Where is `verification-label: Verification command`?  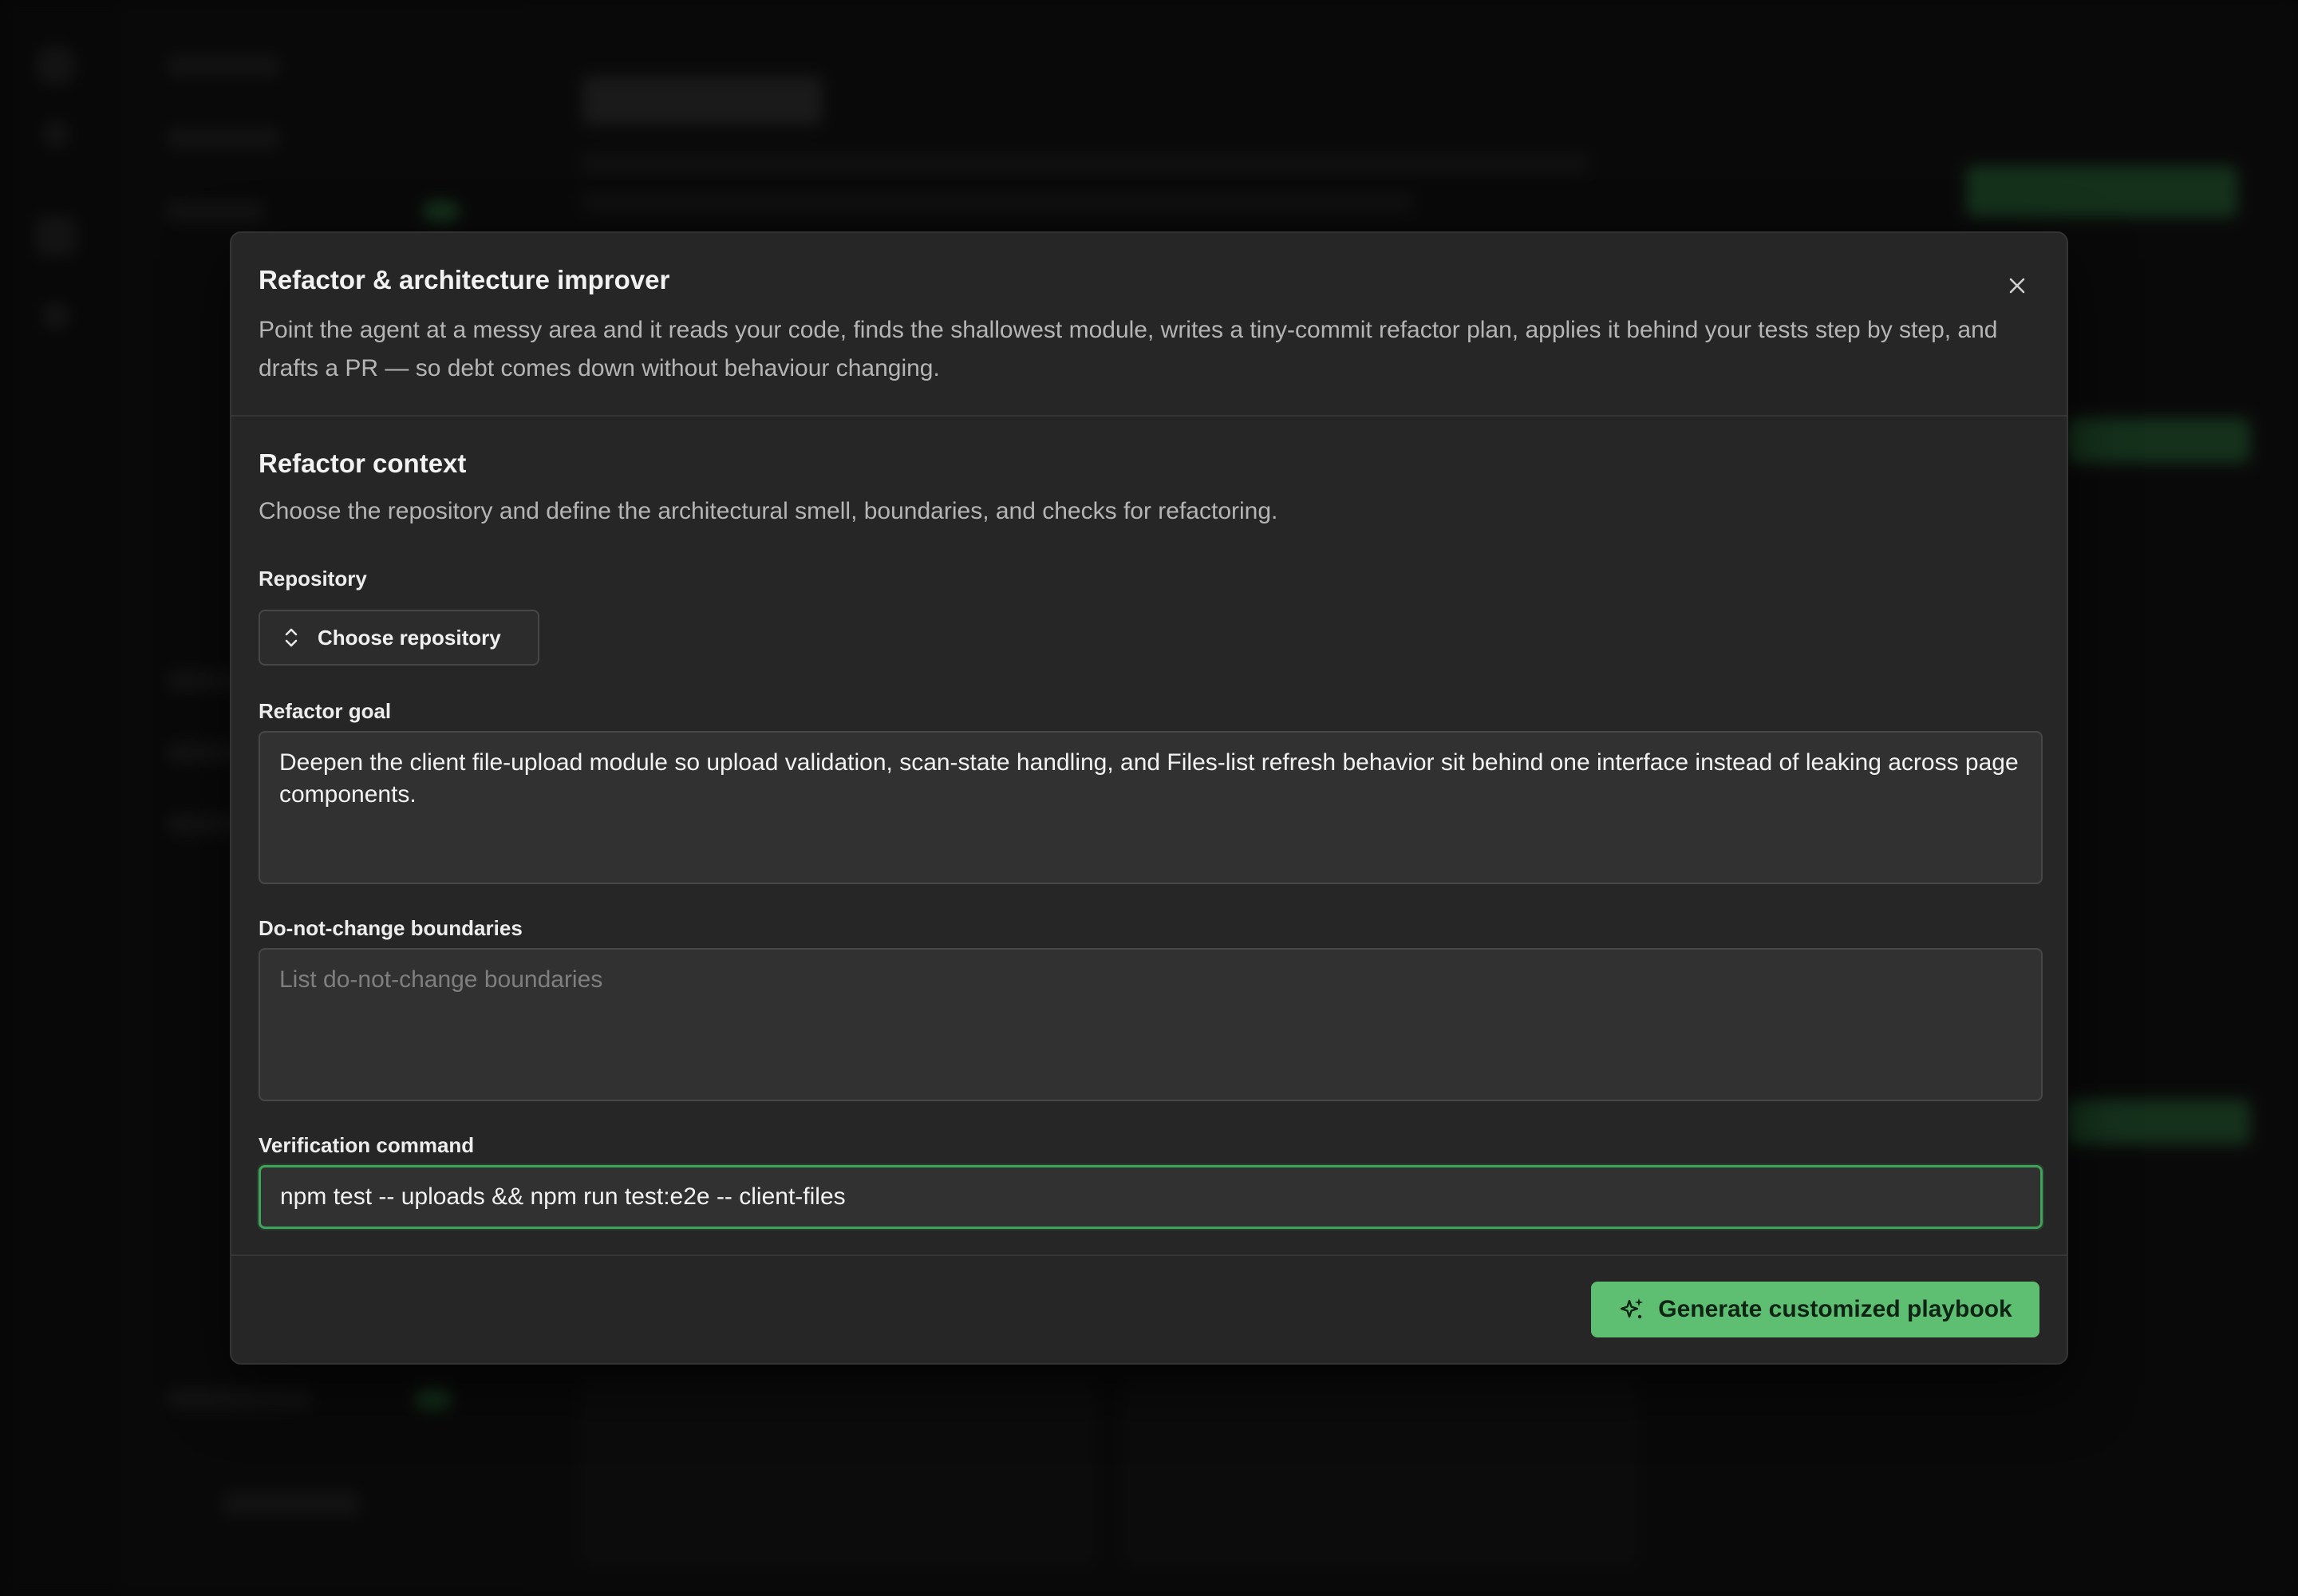 verification-label: Verification command is located at coordinates (367, 1145).